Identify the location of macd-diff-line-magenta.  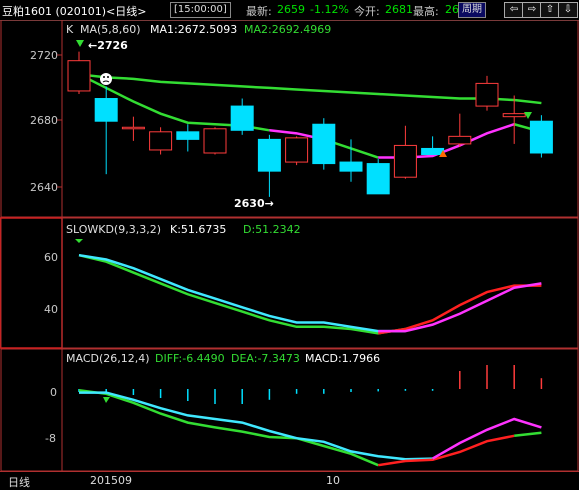
(486, 438).